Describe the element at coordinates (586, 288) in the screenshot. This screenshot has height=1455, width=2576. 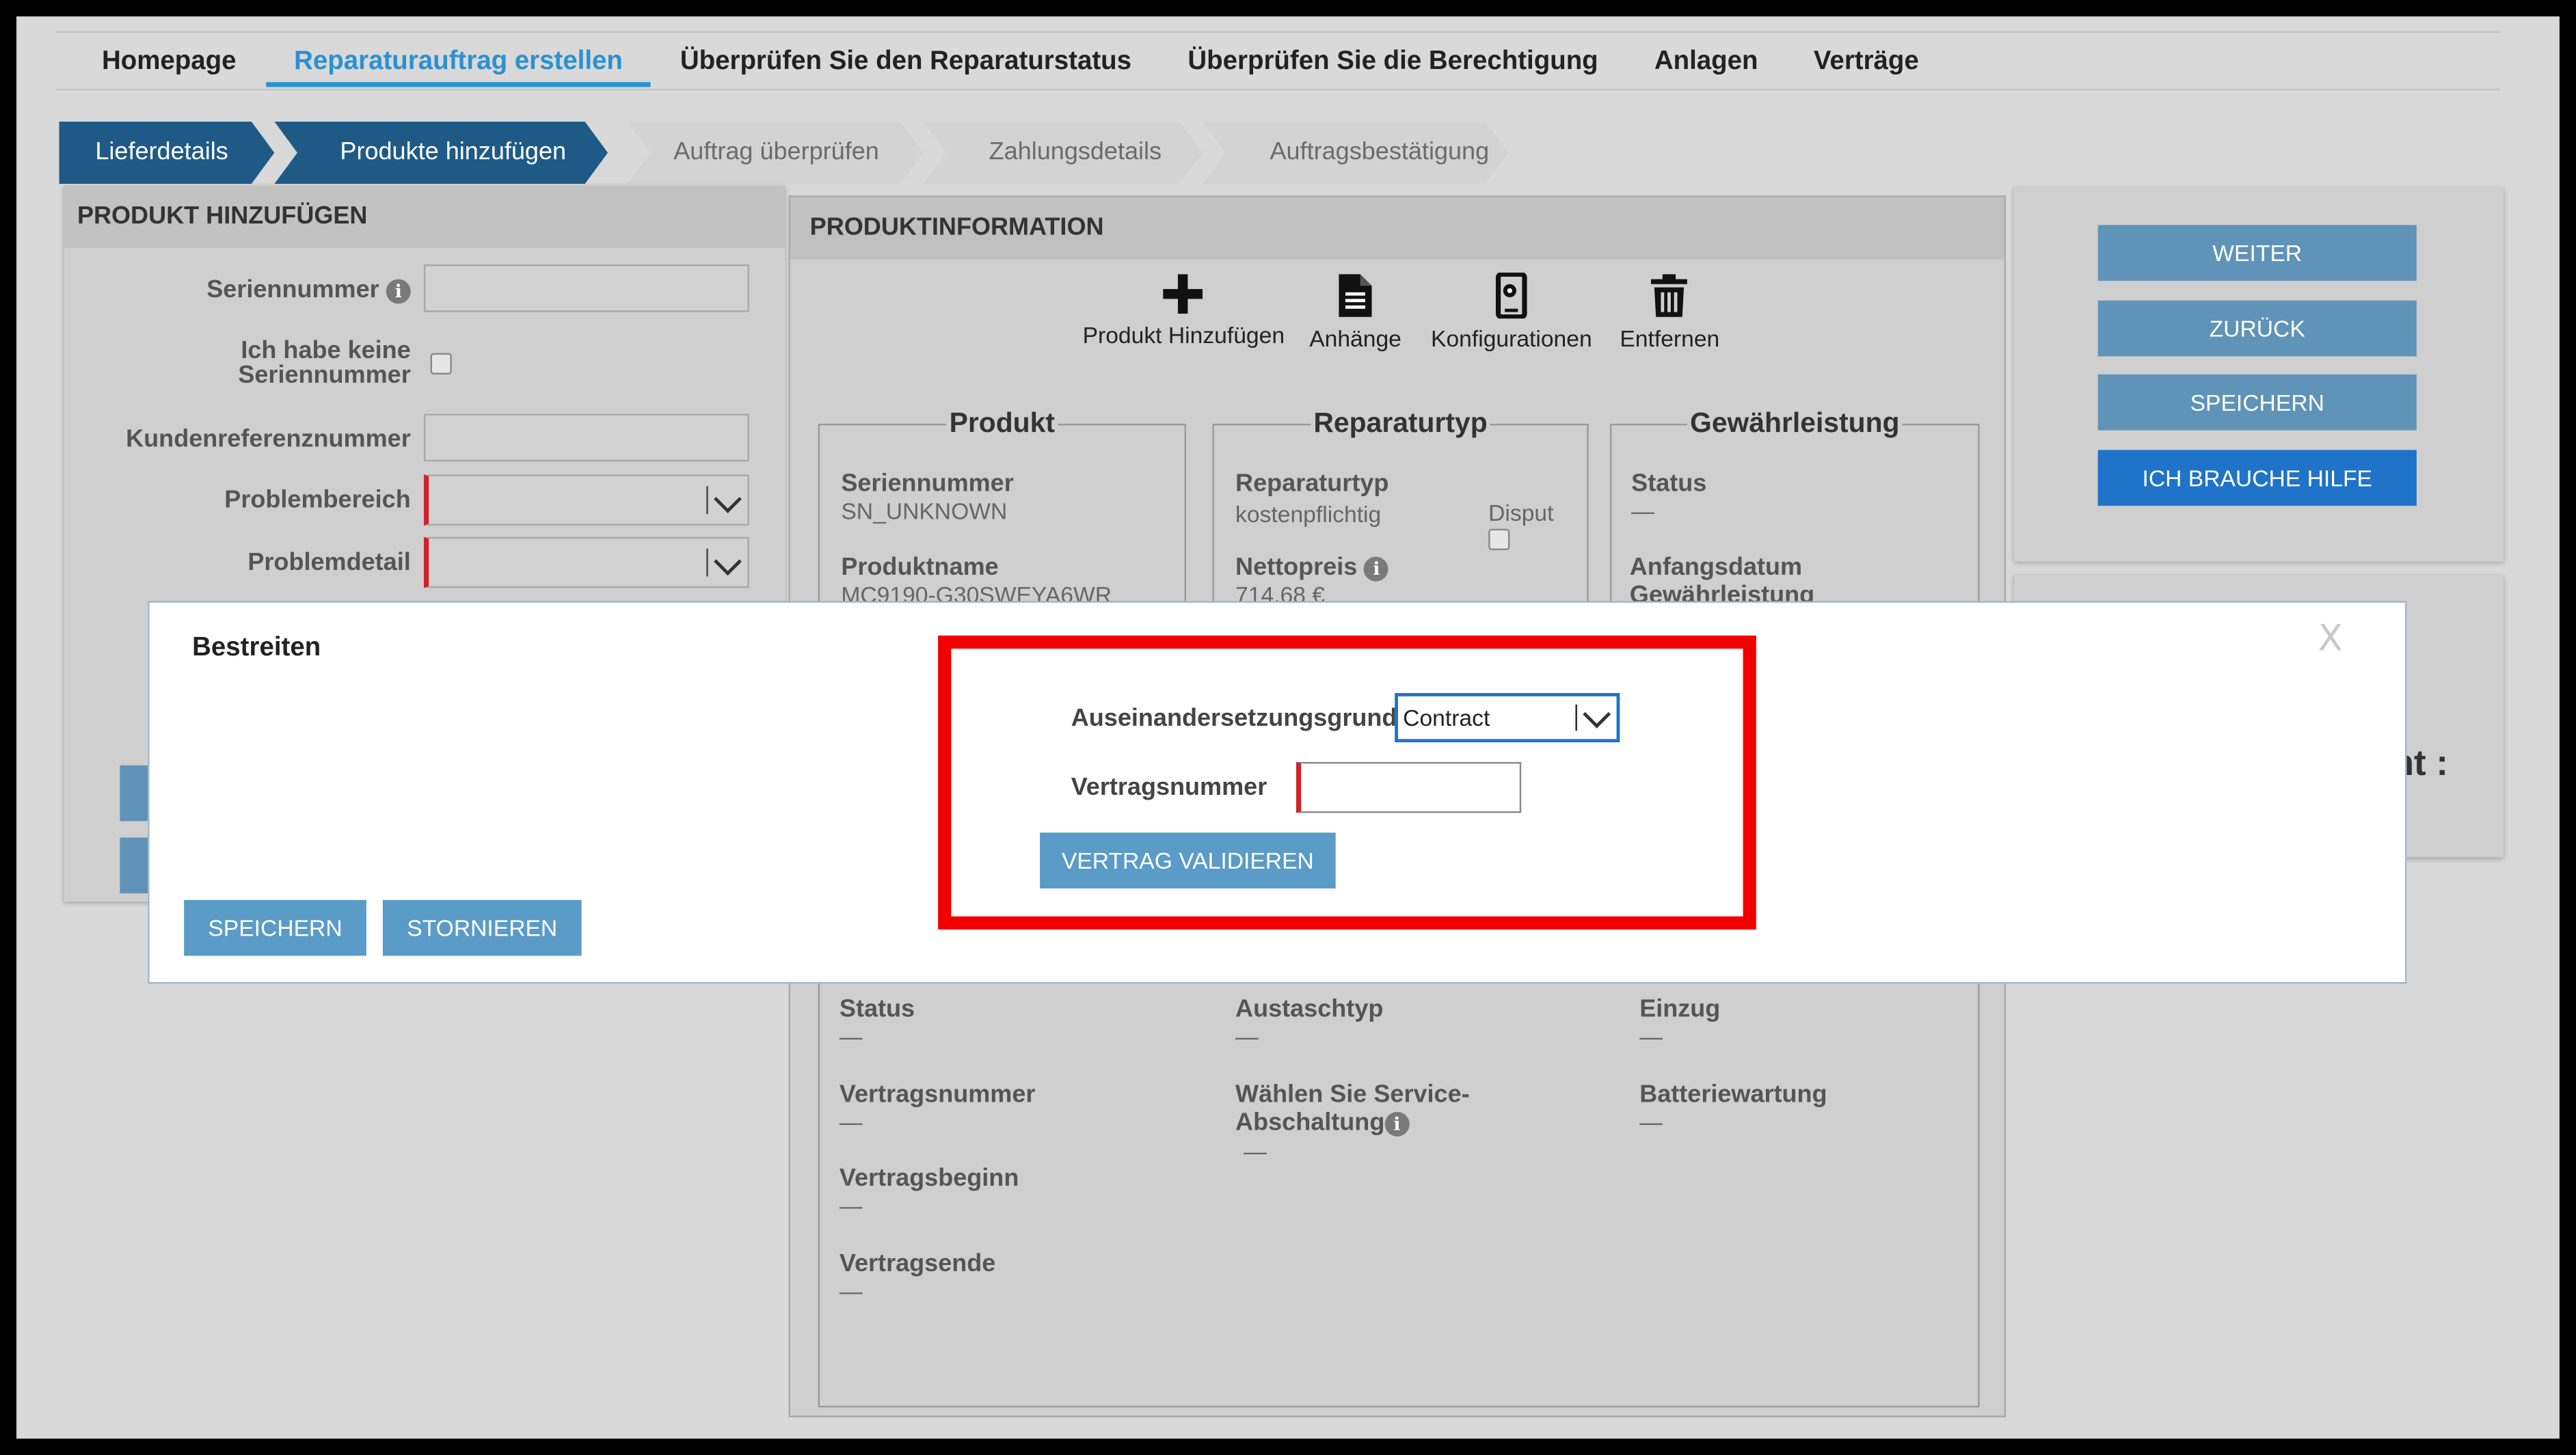
I see `serial-number-input` at that location.